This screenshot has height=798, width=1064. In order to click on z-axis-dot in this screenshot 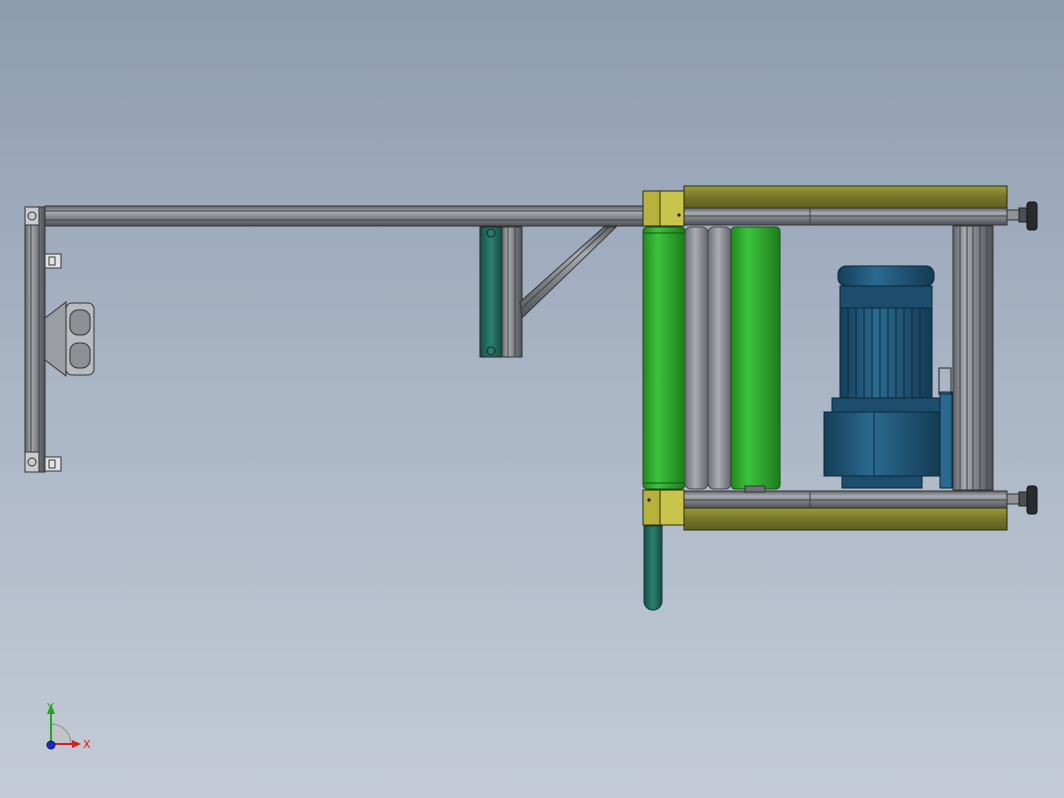, I will do `click(51, 745)`.